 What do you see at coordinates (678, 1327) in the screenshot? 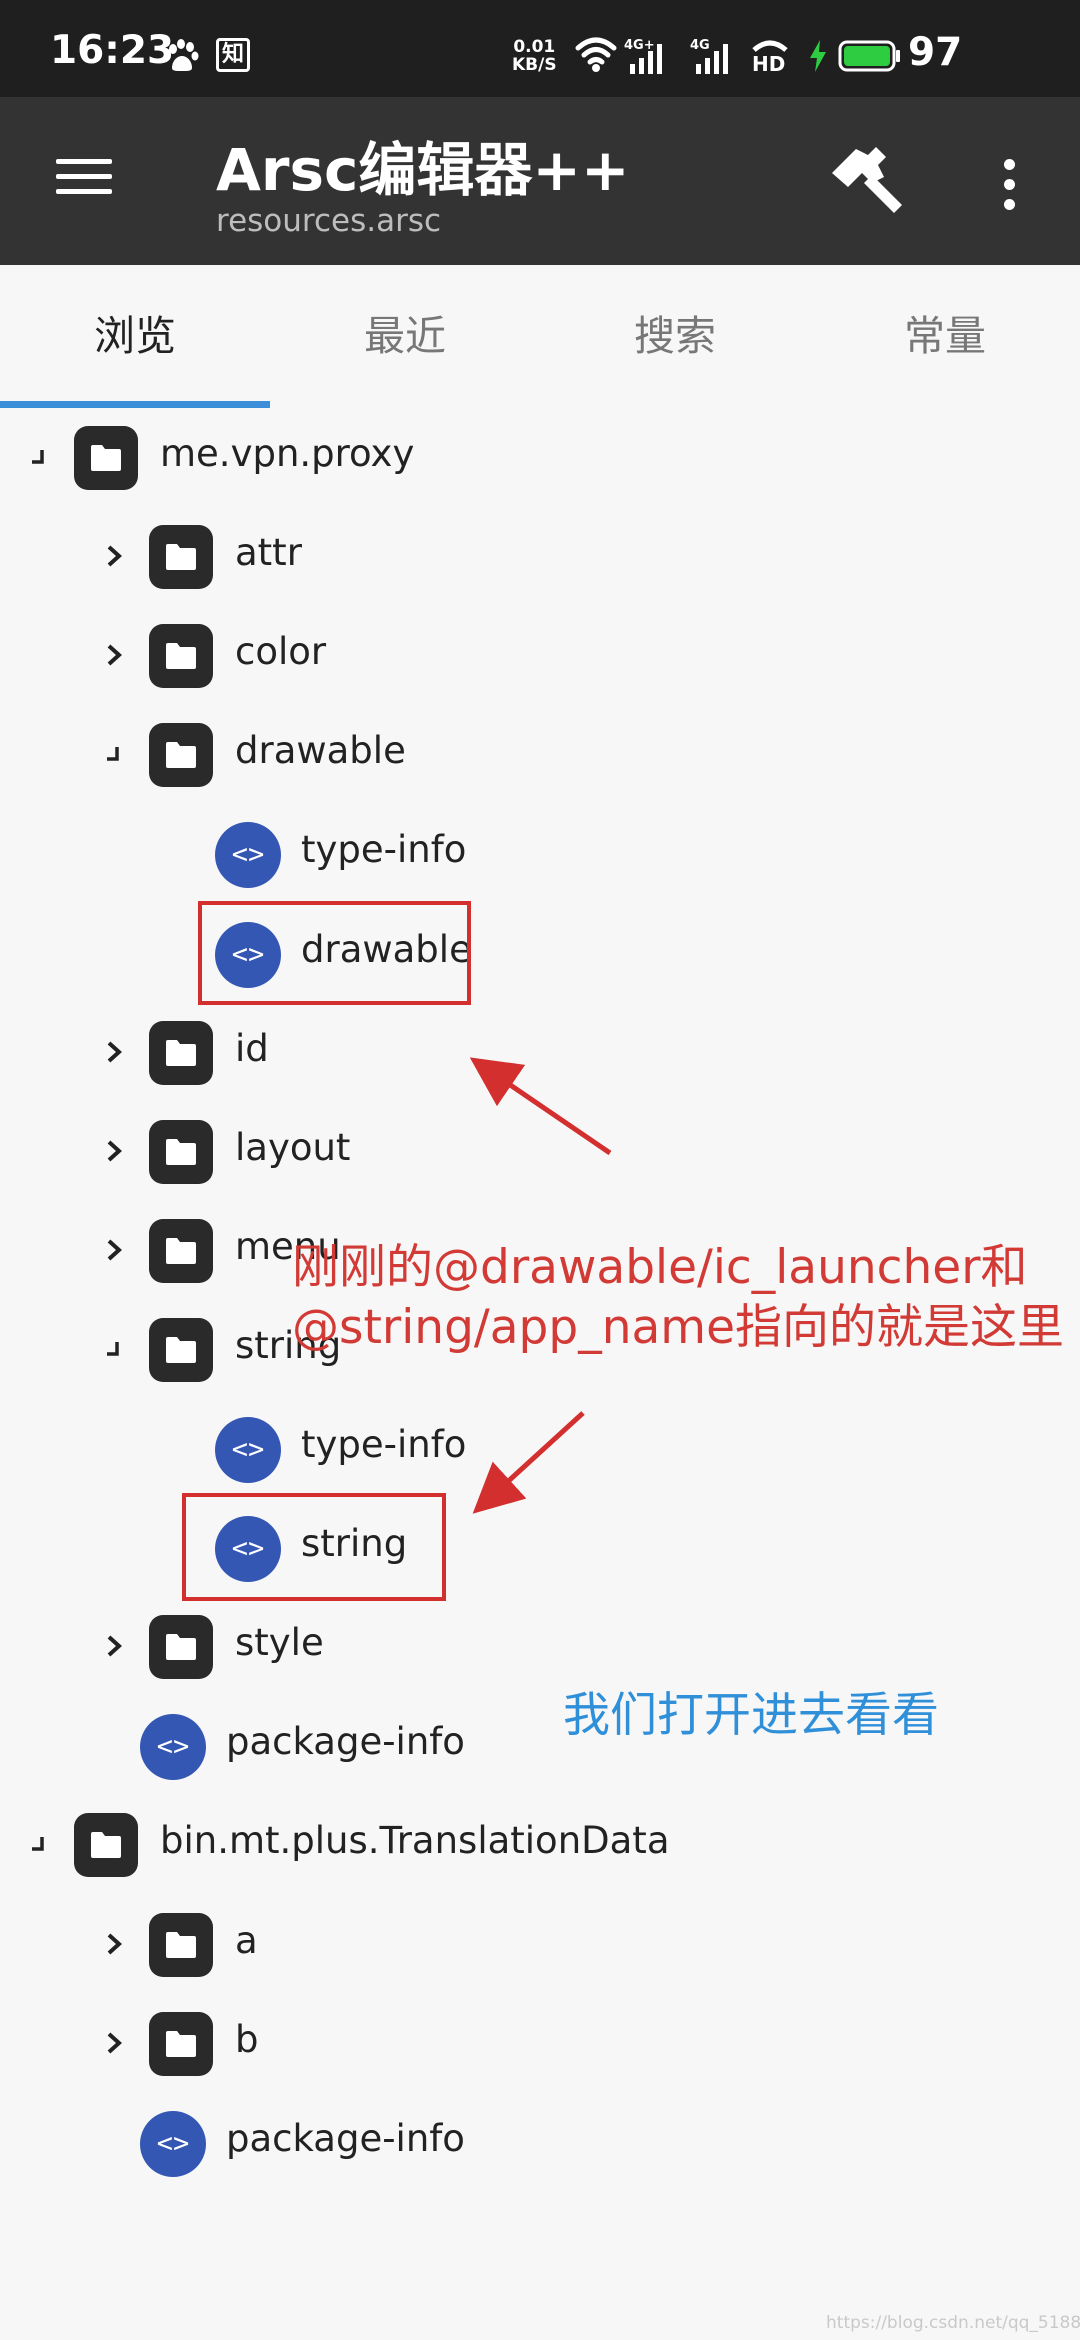
I see `annotation-red-line-2: @string/app_name指向的就是这里` at bounding box center [678, 1327].